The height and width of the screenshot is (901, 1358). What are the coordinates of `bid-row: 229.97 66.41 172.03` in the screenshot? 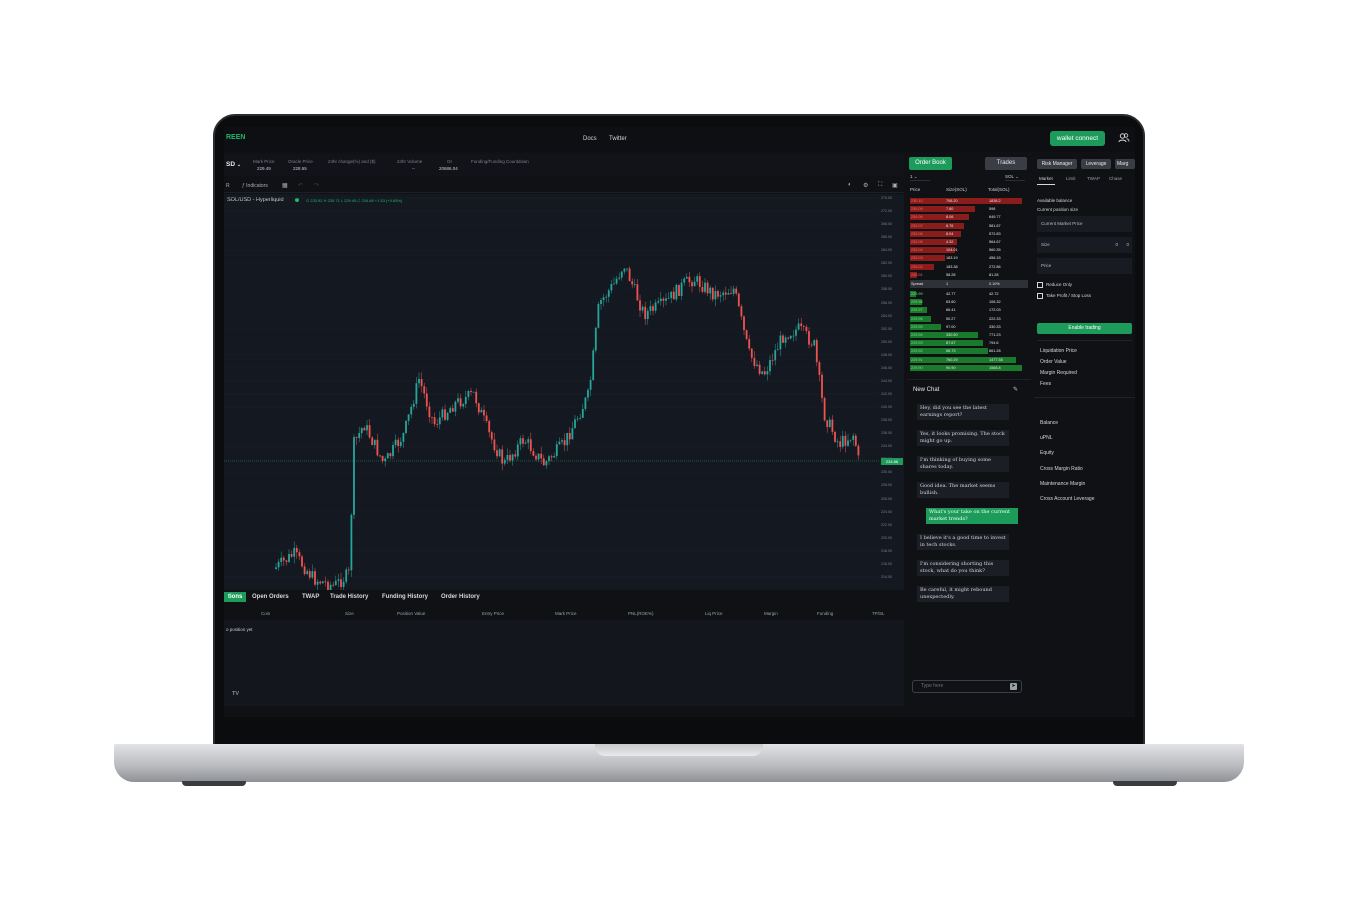 It's located at (969, 310).